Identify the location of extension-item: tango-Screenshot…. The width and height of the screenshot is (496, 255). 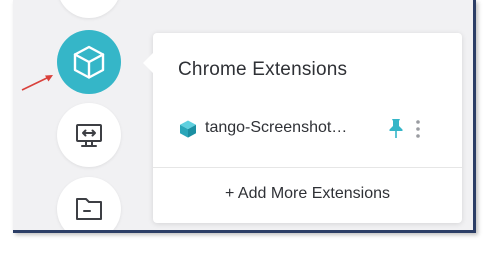
(307, 129).